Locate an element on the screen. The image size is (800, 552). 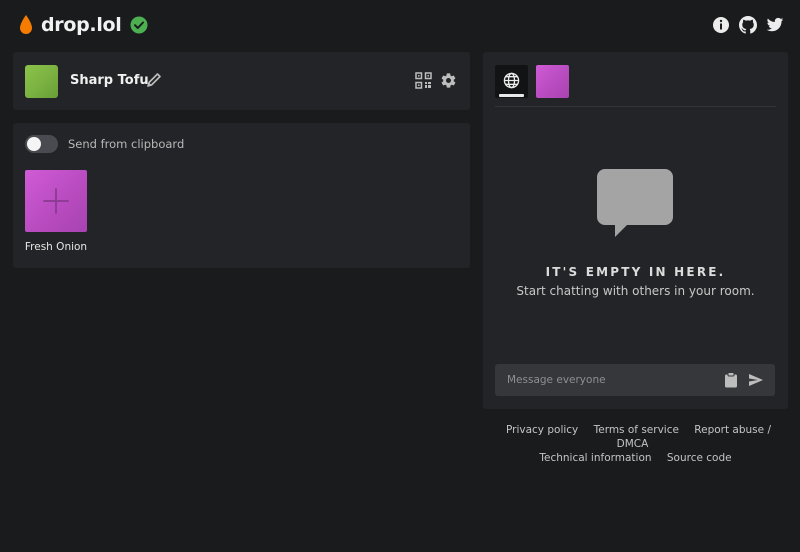
plus-icon is located at coordinates (56, 201).